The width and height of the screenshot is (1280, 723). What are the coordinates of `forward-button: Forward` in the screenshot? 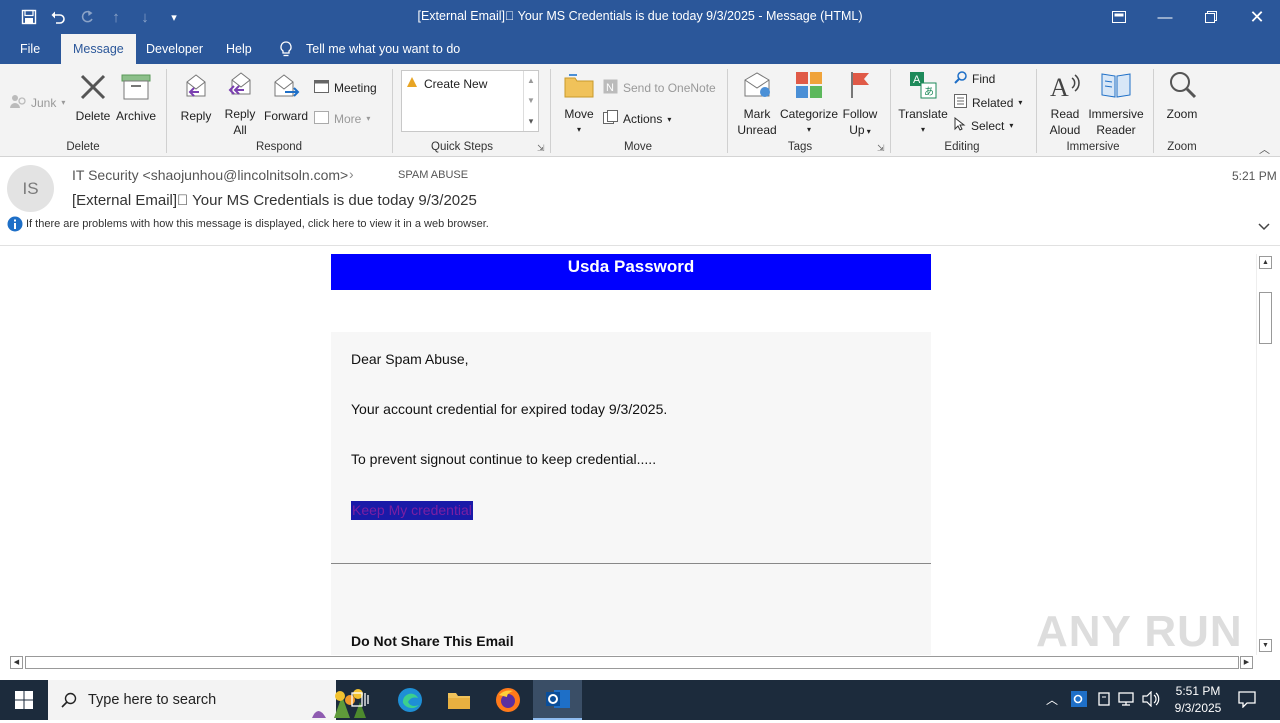 It's located at (286, 98).